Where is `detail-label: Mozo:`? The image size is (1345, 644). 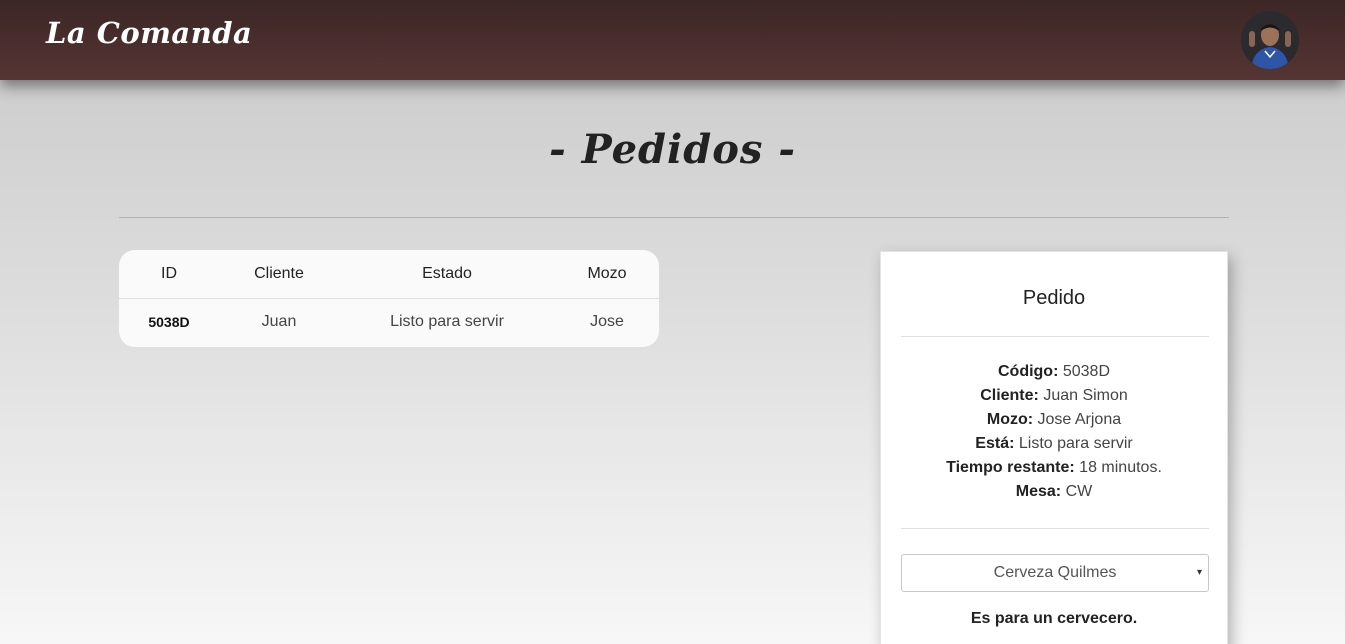
detail-label: Mozo: is located at coordinates (1010, 419).